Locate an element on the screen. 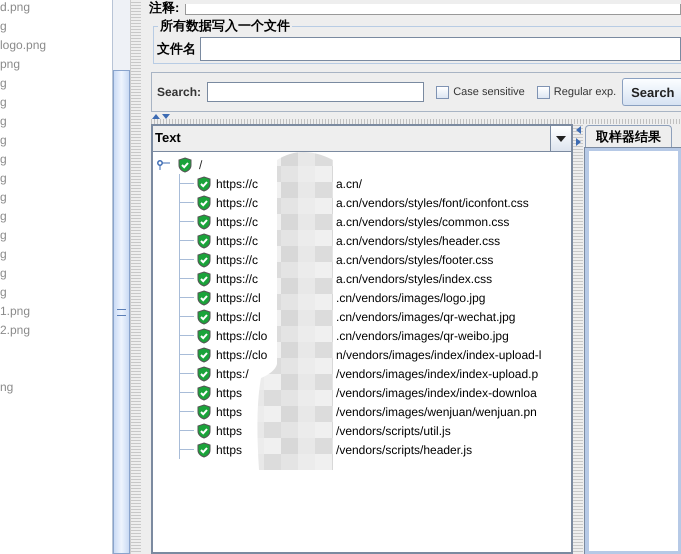 The width and height of the screenshot is (681, 554). tree-node-label: a.cn/vendors/styles/header.css is located at coordinates (418, 241).